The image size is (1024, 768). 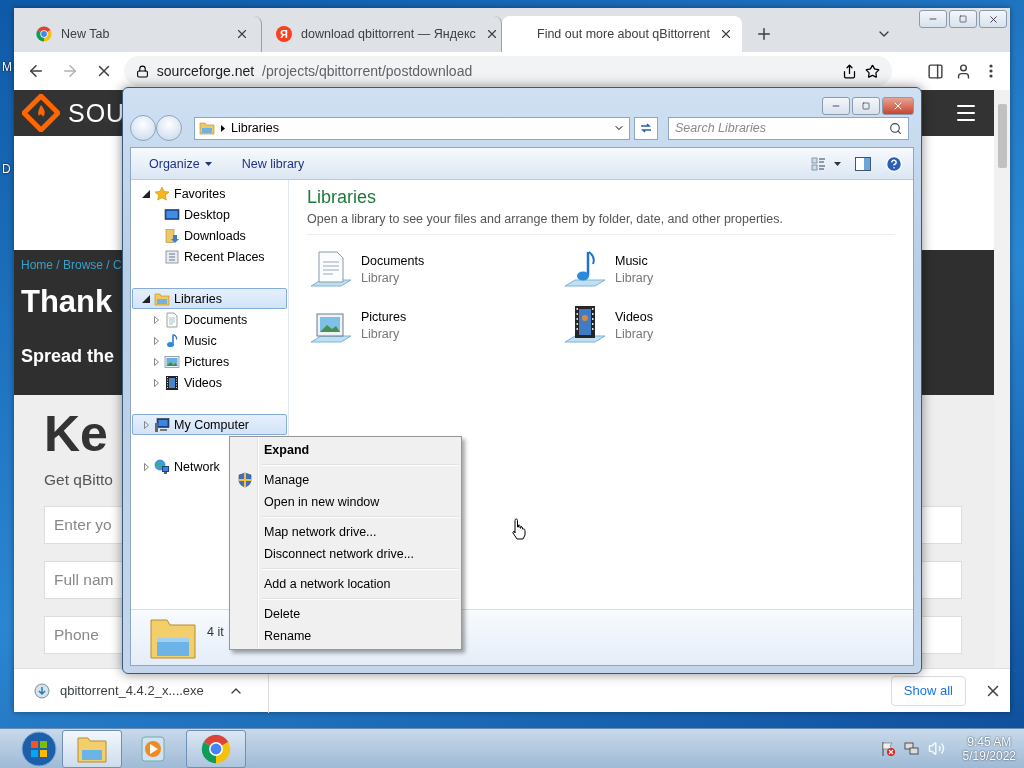 What do you see at coordinates (1002, 379) in the screenshot?
I see `scrollbar` at bounding box center [1002, 379].